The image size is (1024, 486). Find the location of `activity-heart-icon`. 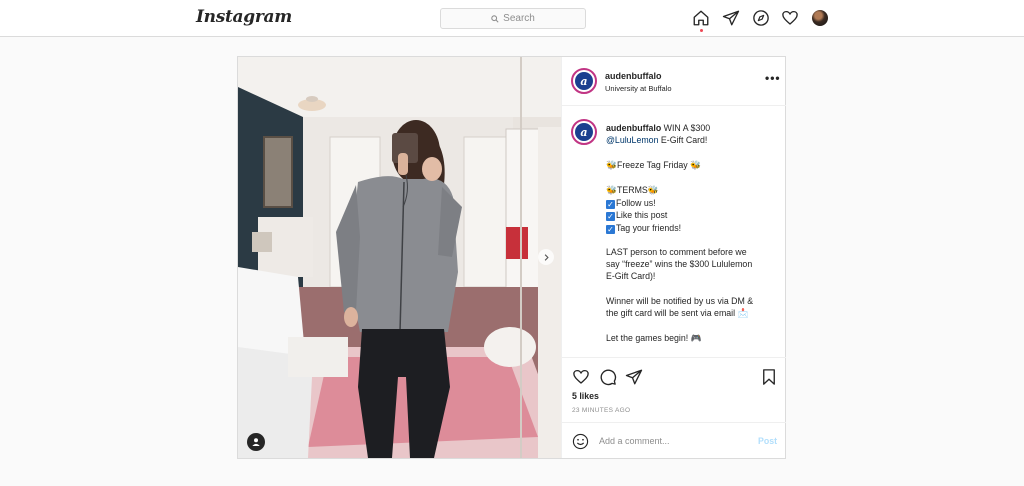

activity-heart-icon is located at coordinates (790, 18).